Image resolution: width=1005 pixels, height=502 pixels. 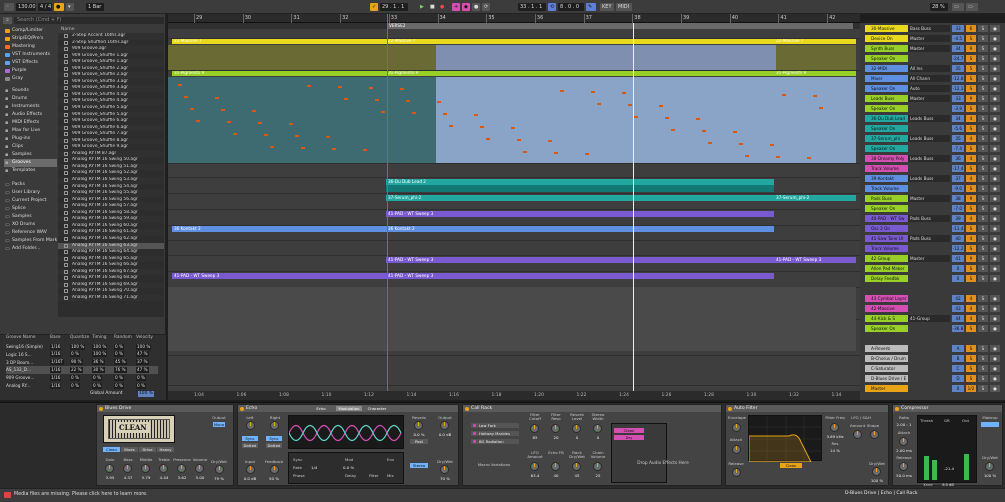 What do you see at coordinates (886, 119) in the screenshot?
I see `track-name: 36-Du Dub Lead` at bounding box center [886, 119].